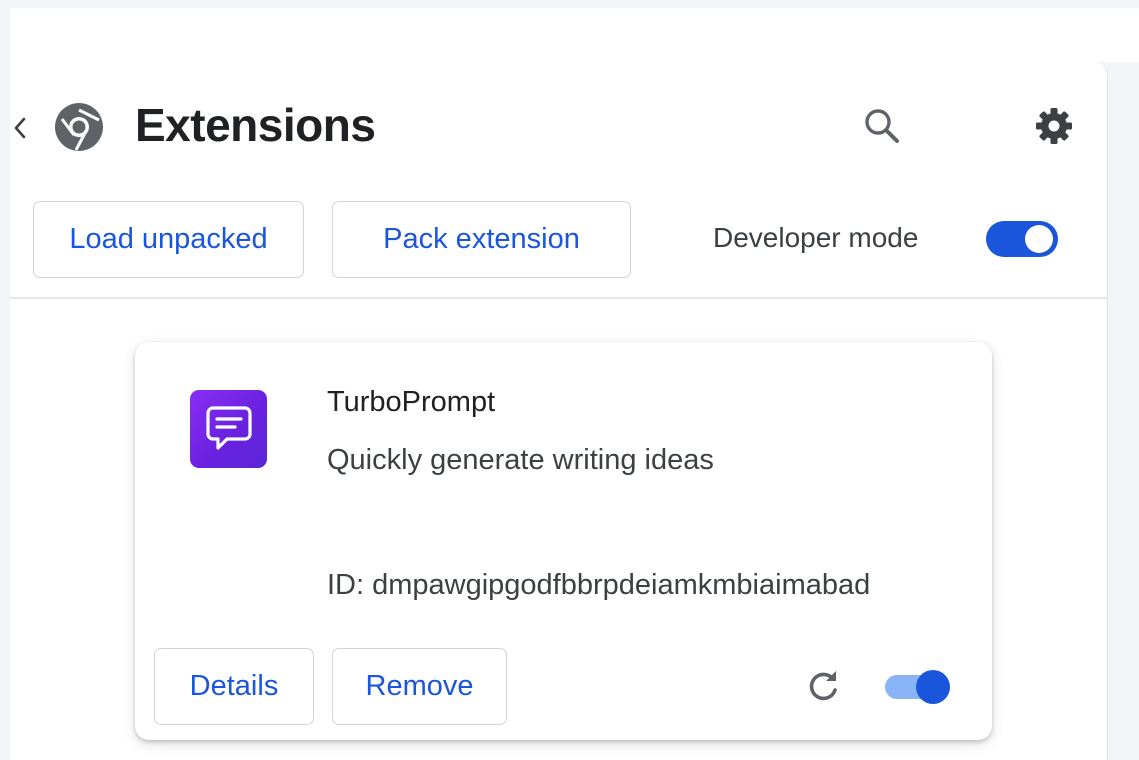 The height and width of the screenshot is (760, 1139). Describe the element at coordinates (20, 128) in the screenshot. I see `chevron-left-icon` at that location.